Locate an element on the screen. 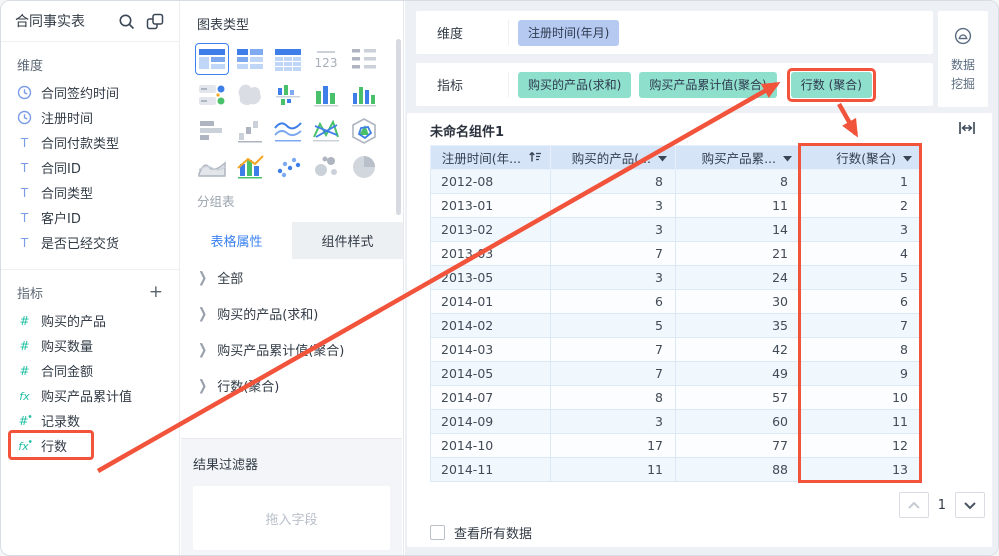 Image resolution: width=999 pixels, height=556 pixels. dimension-pill-area: 注册时间(年月) is located at coordinates (564, 32).